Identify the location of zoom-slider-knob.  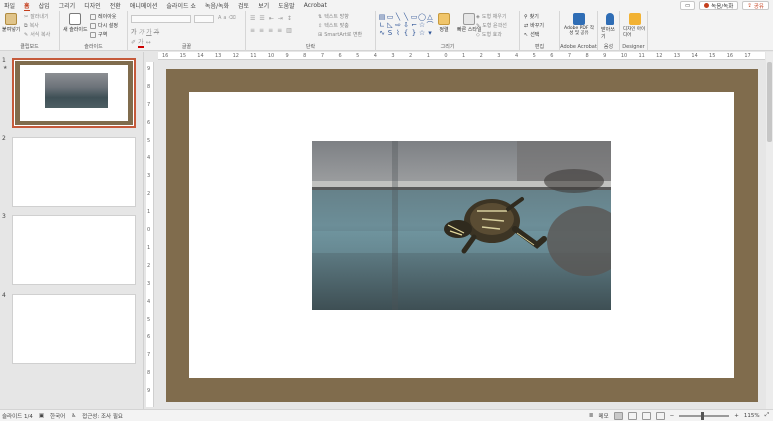
(703, 415).